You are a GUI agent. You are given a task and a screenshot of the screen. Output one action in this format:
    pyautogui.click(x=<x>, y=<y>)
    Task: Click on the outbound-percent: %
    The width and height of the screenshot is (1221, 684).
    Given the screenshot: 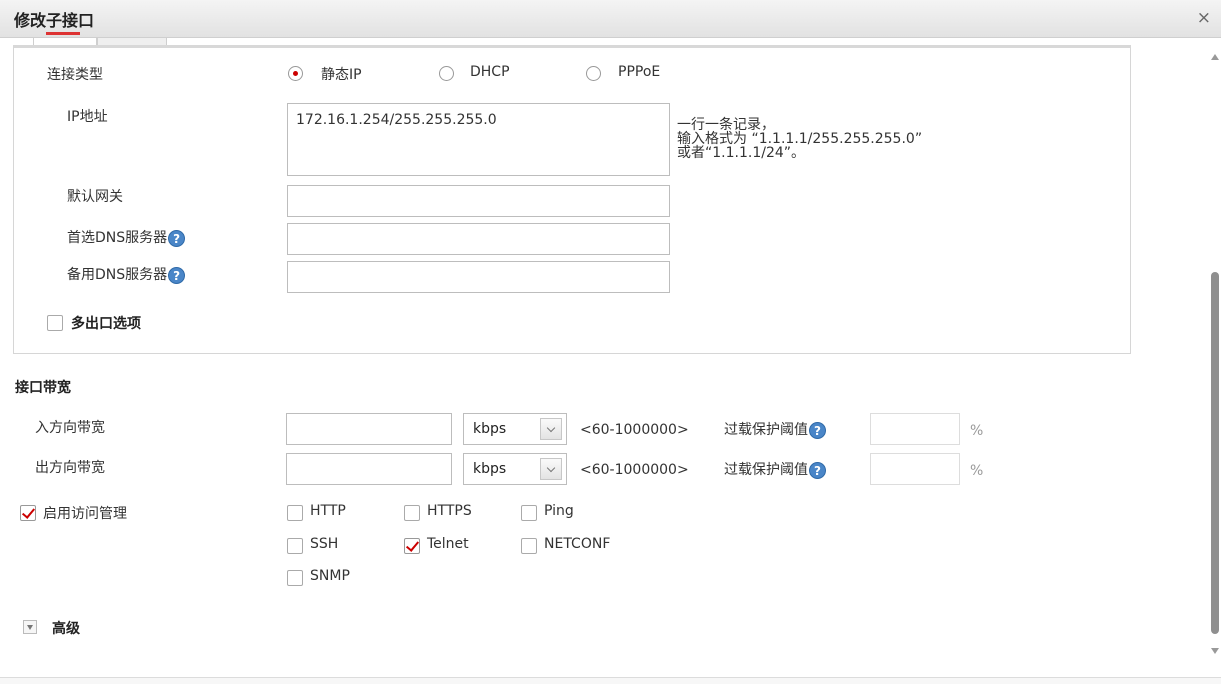 What is the action you would take?
    pyautogui.click(x=977, y=471)
    